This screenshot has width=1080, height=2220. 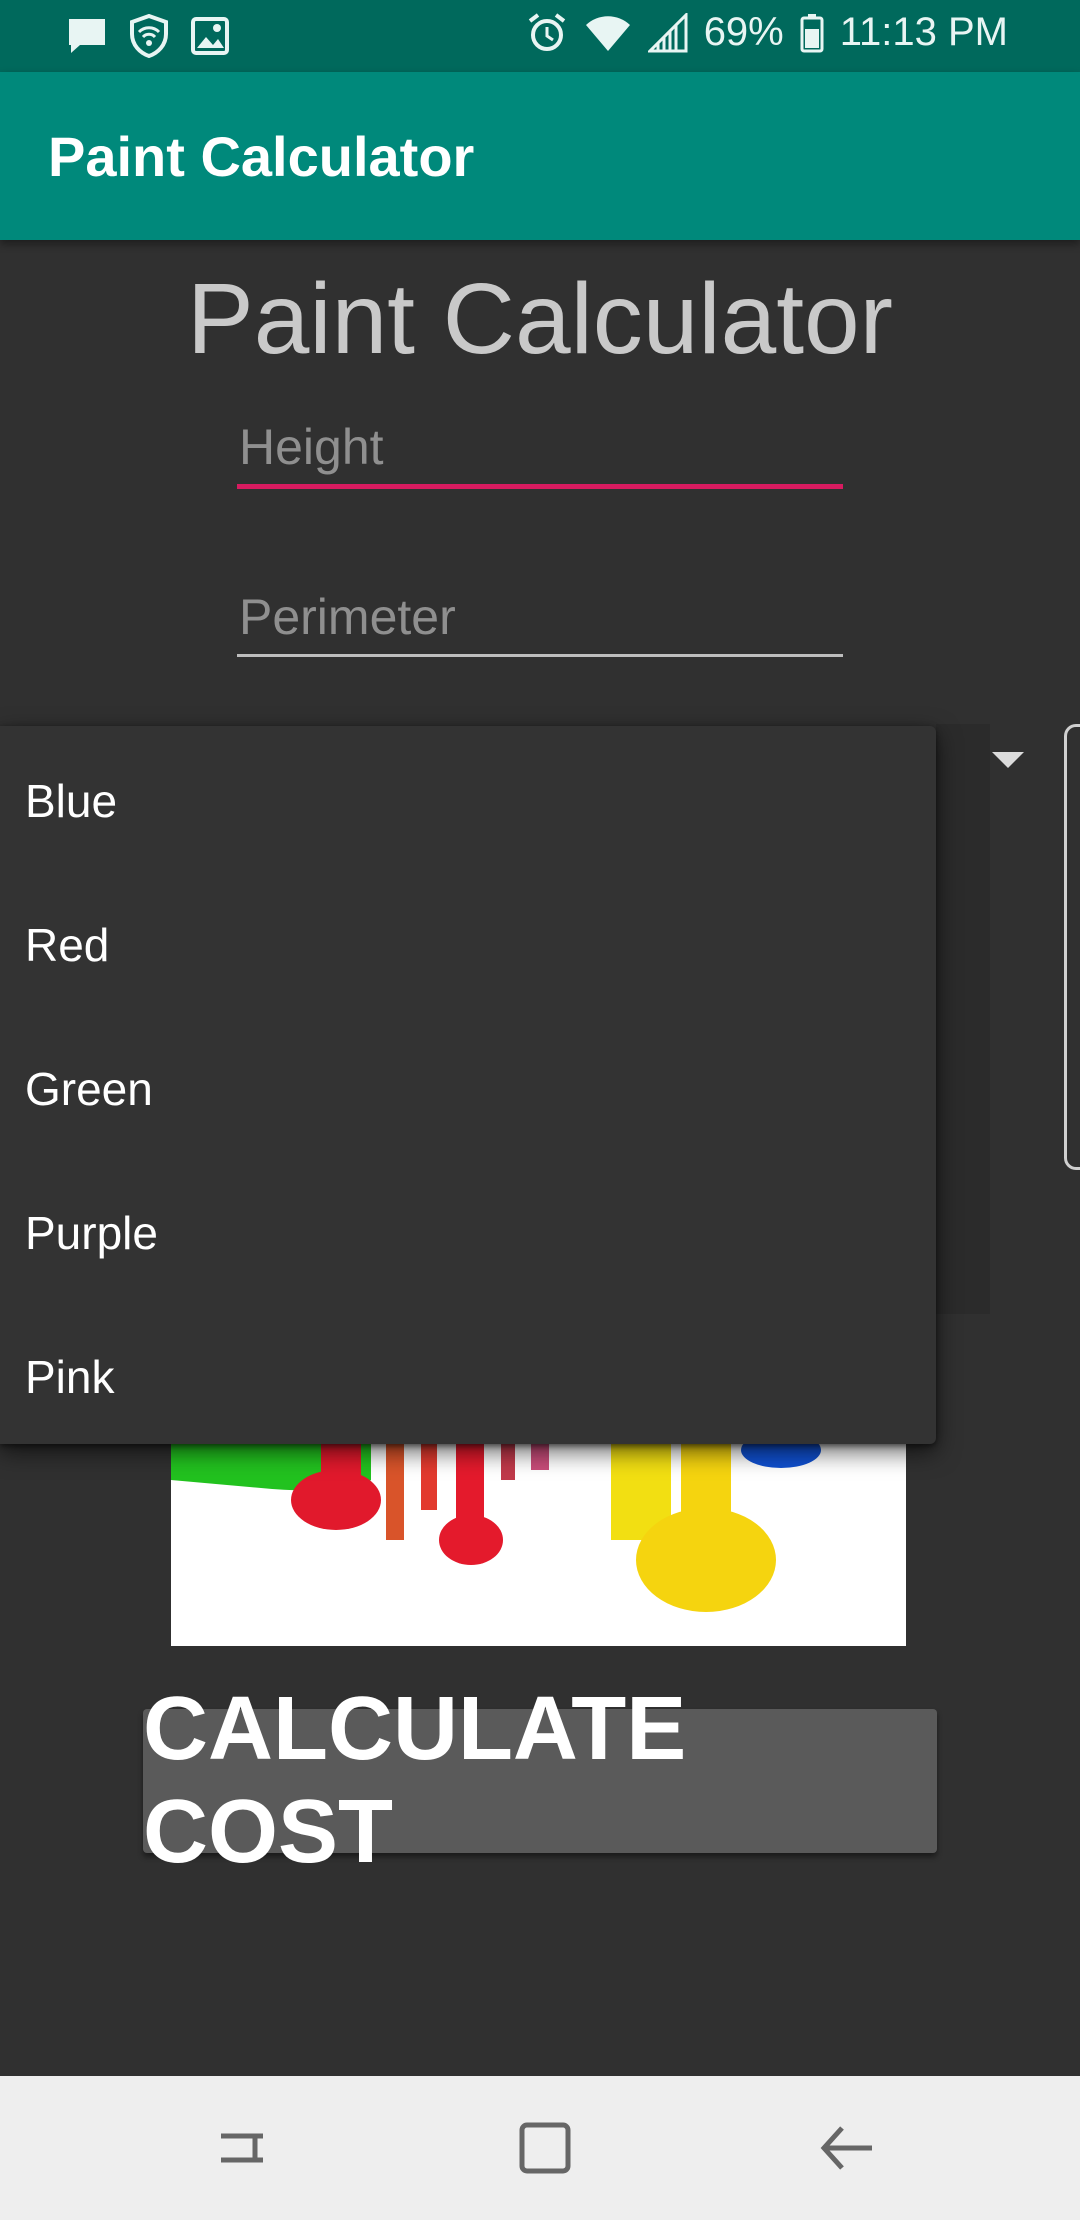 I want to click on option-label: Green, so click(x=89, y=1089).